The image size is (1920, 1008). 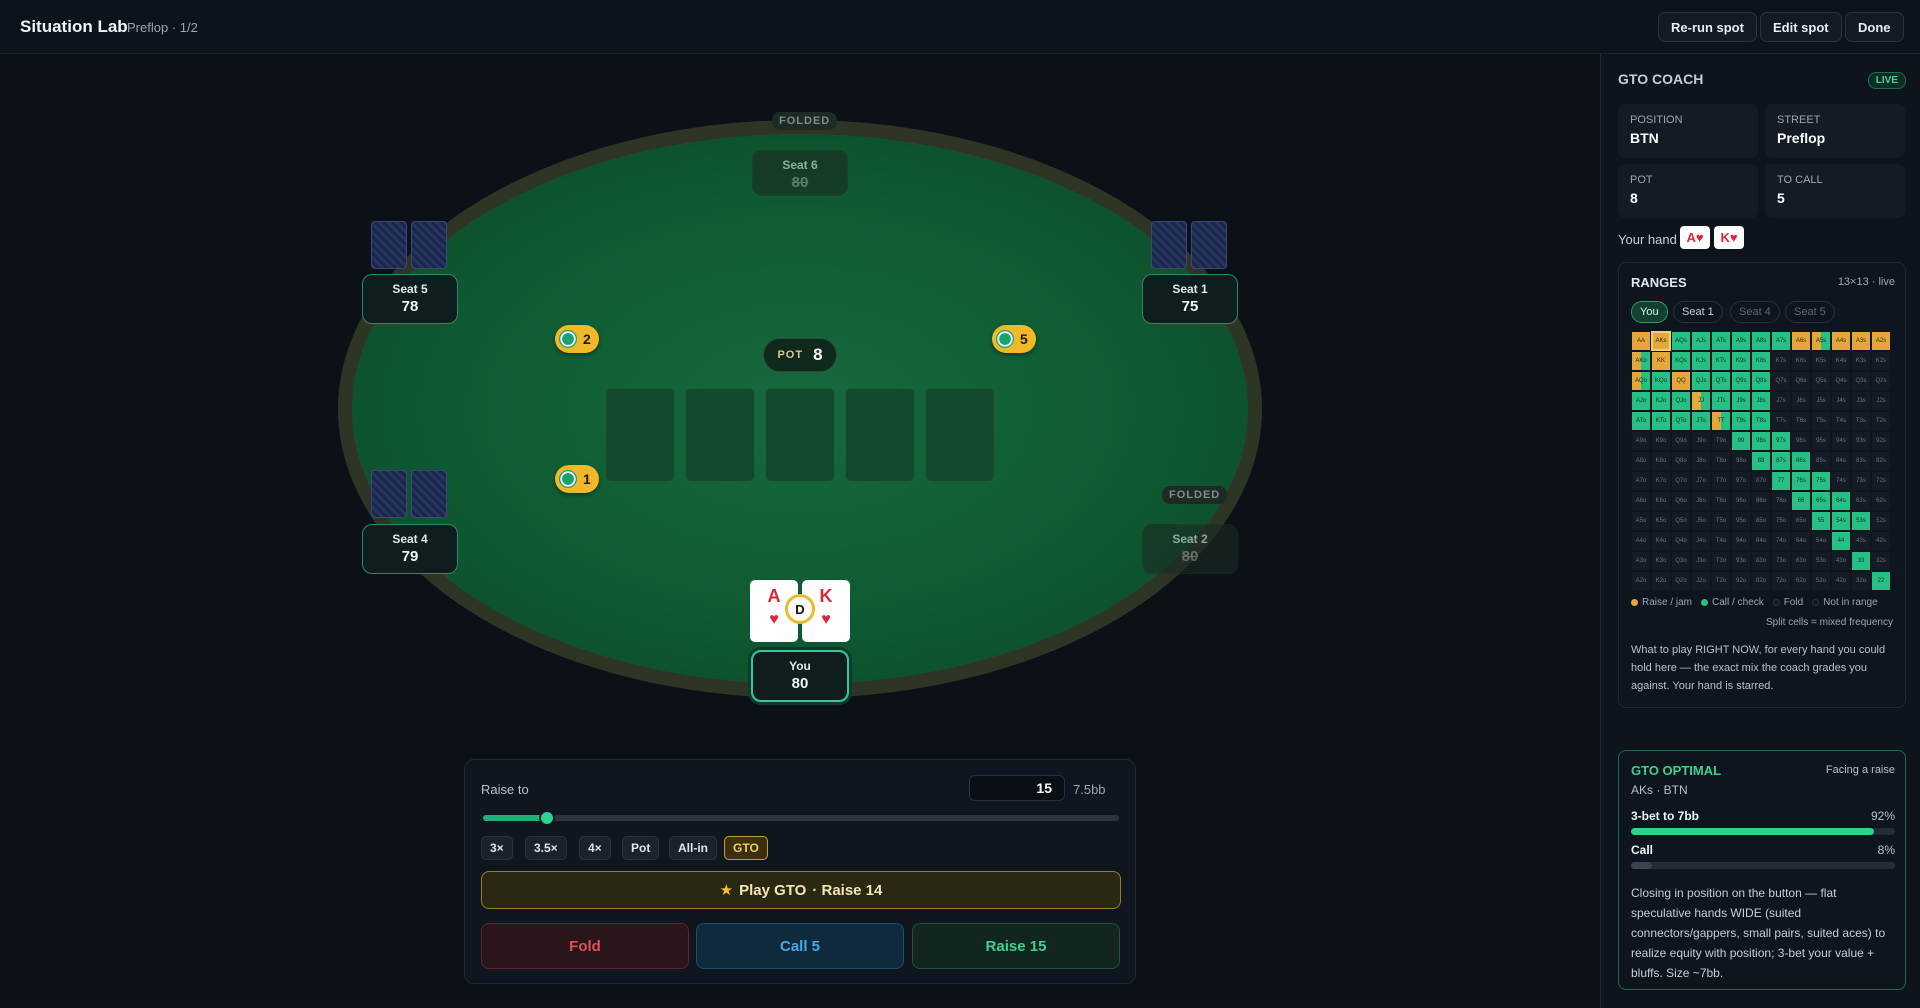 What do you see at coordinates (1661, 521) in the screenshot?
I see `range-cell: K5o` at bounding box center [1661, 521].